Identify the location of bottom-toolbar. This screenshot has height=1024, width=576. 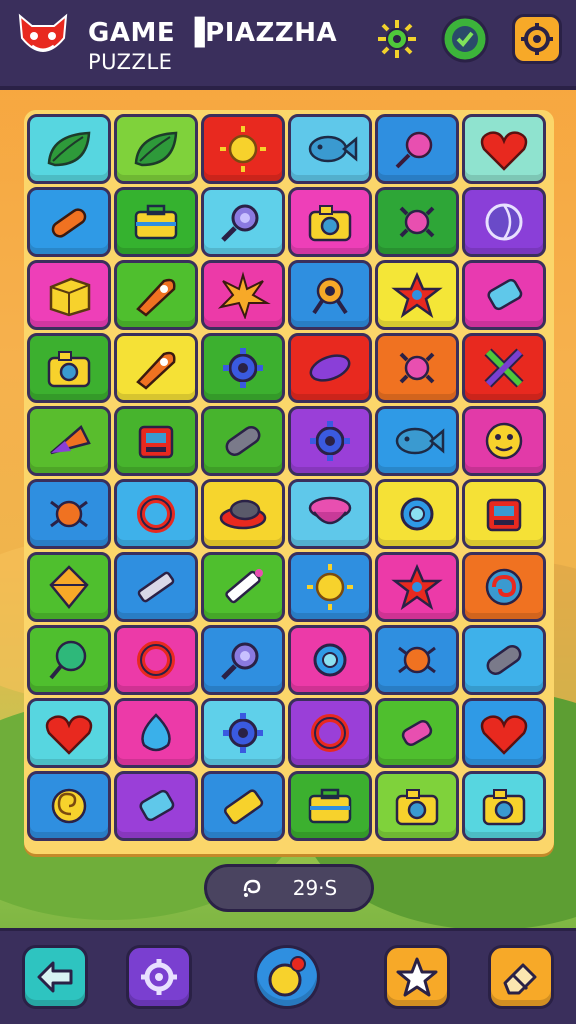
(288, 976).